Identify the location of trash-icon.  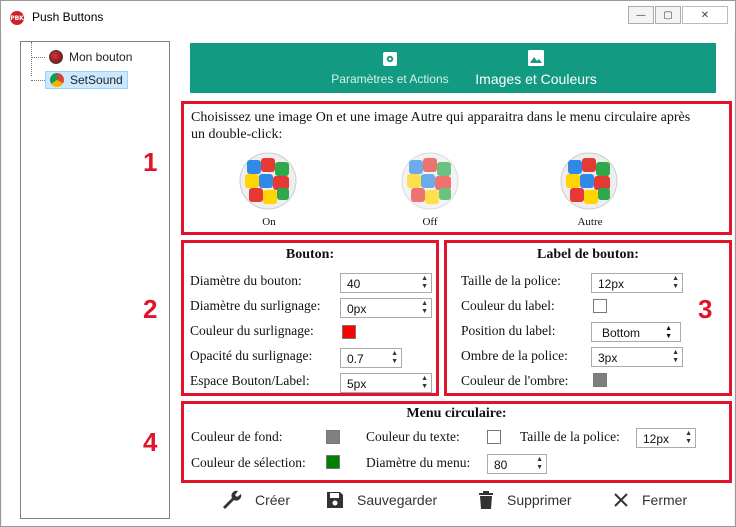
(486, 500).